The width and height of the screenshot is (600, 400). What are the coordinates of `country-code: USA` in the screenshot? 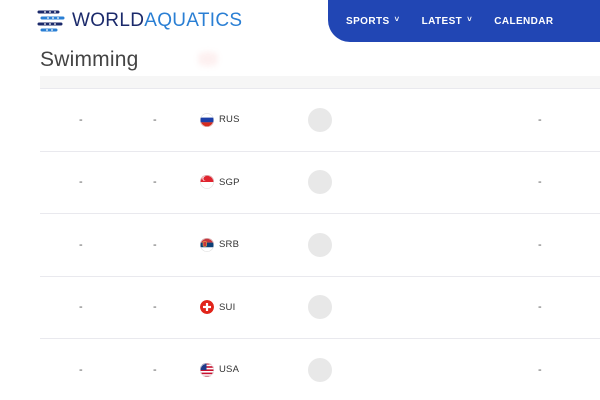 It's located at (229, 370).